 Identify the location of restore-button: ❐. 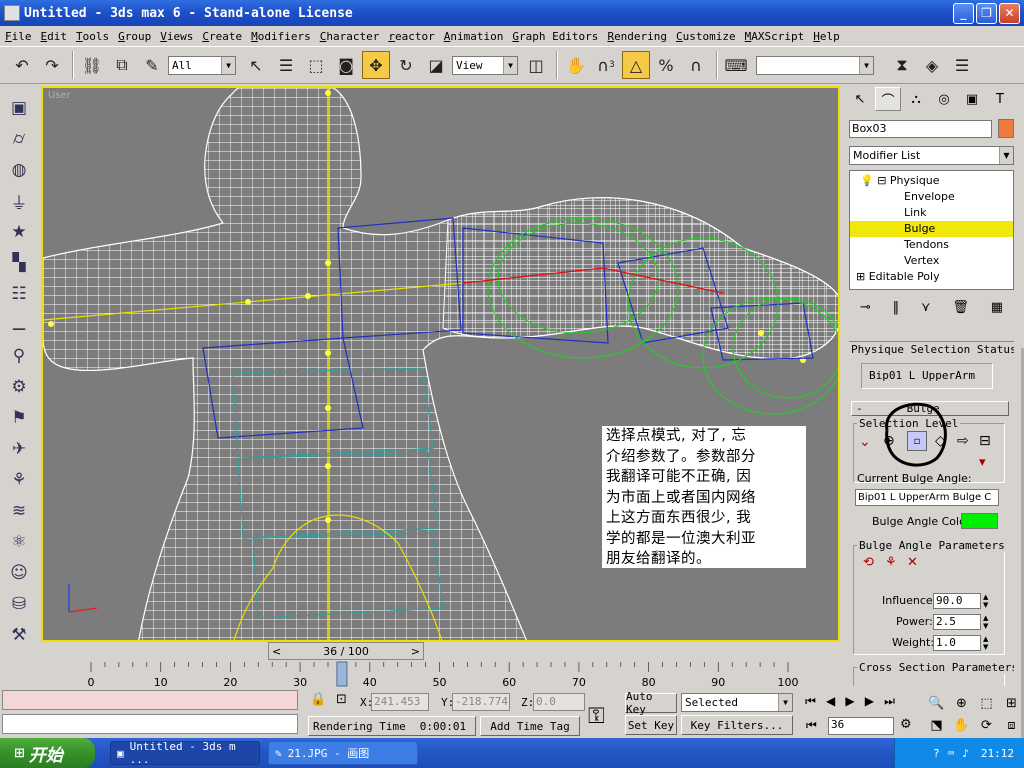
(986, 13).